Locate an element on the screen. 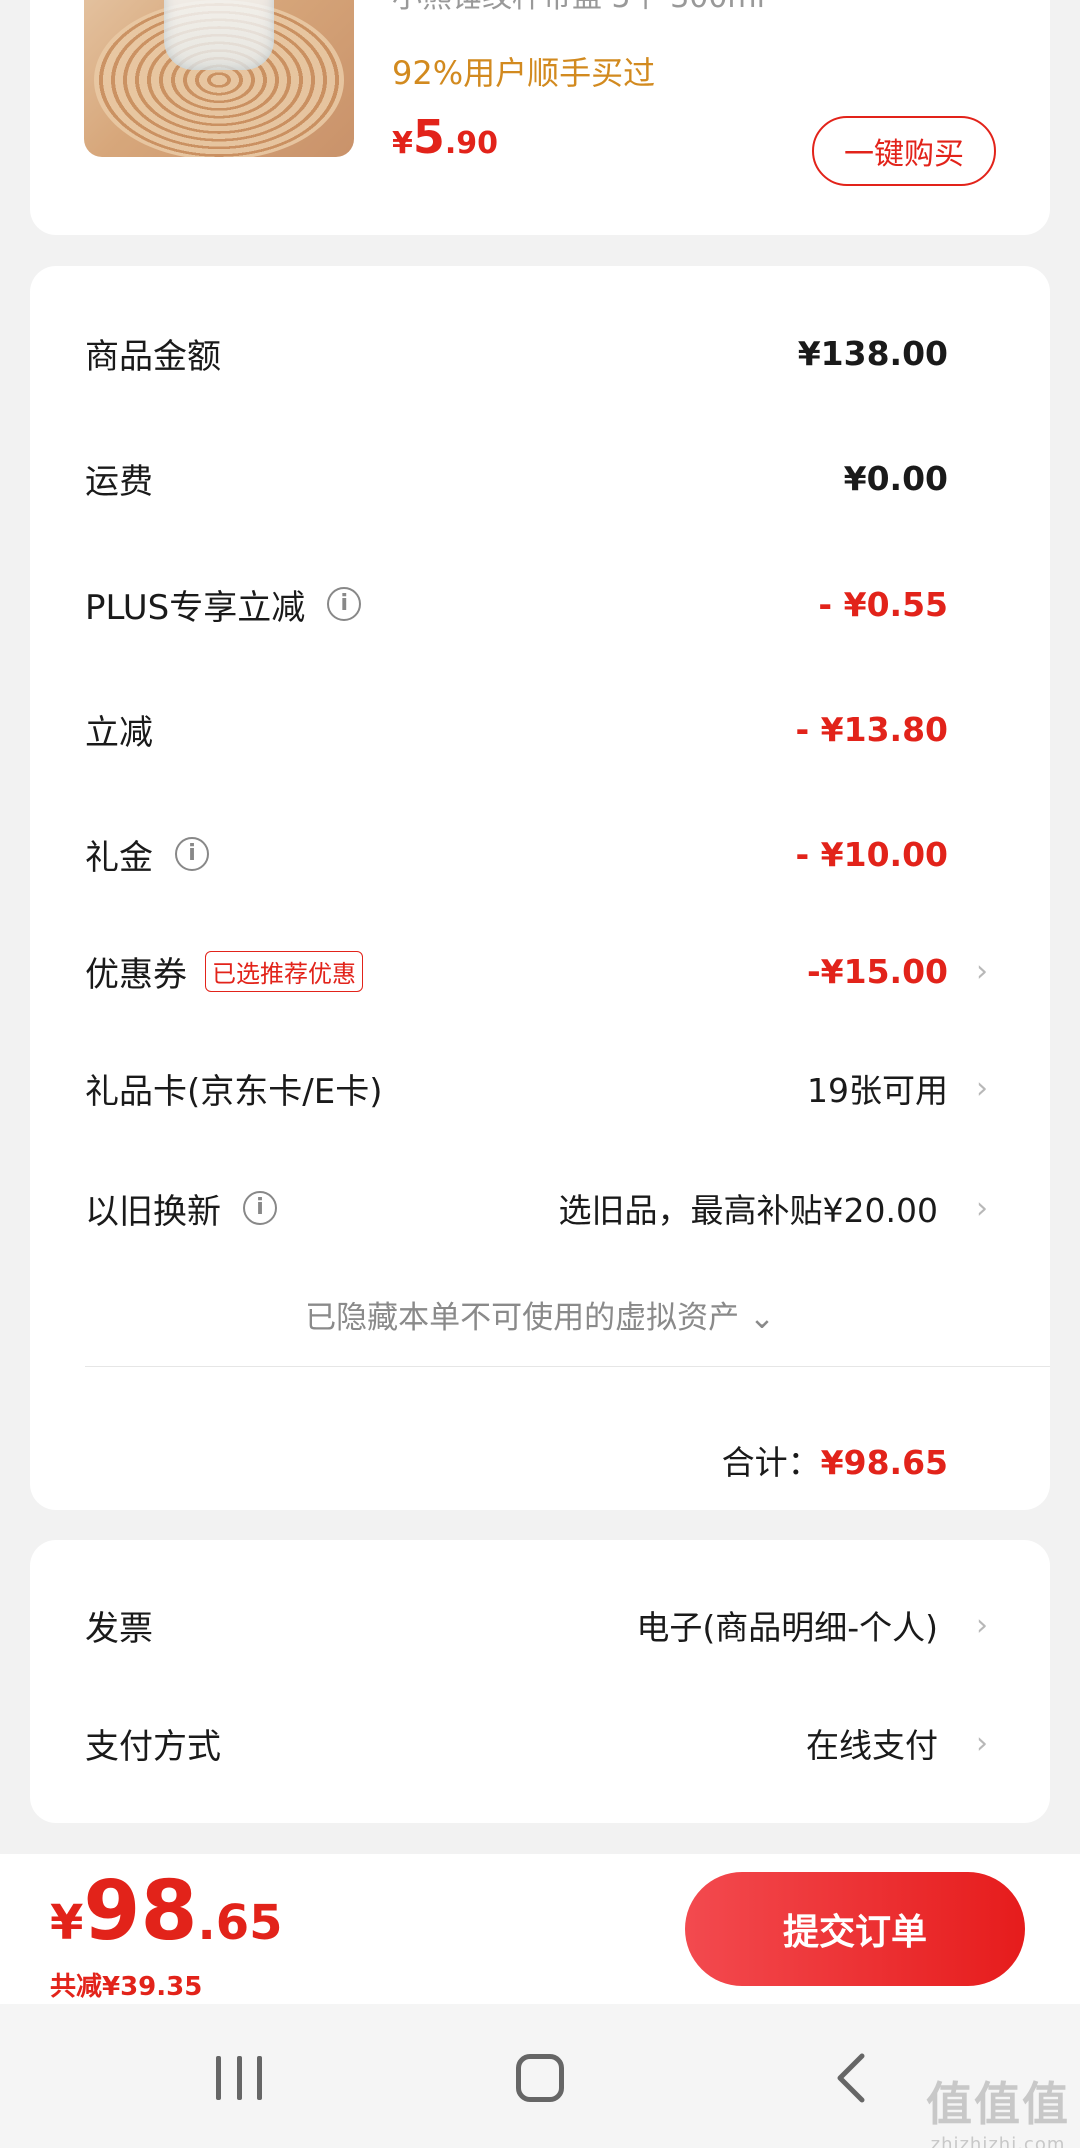 The height and width of the screenshot is (2148, 1080). hidden-assets-toggle: 已隐藏本单不可使用的虚拟资产 ⌄ is located at coordinates (540, 1314).